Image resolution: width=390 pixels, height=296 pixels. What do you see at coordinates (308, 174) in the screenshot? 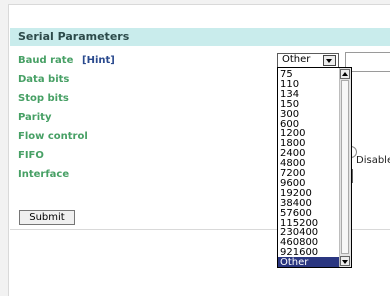
I see `baud-option: 7200` at bounding box center [308, 174].